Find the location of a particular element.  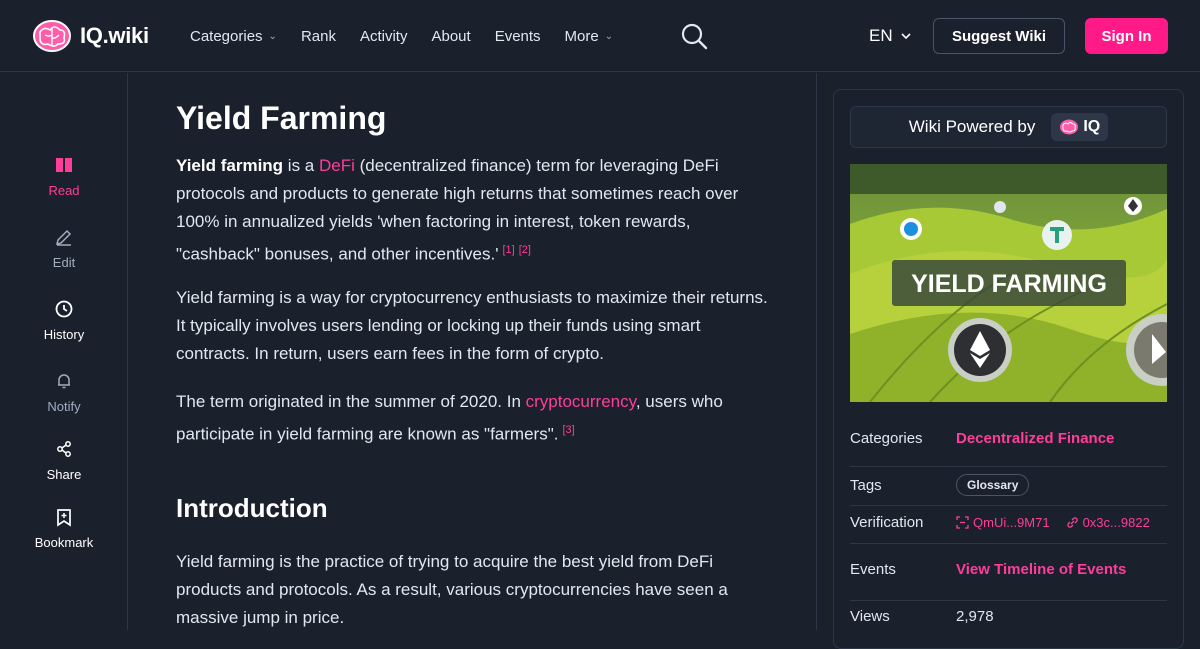

nav-about: About is located at coordinates (450, 36).